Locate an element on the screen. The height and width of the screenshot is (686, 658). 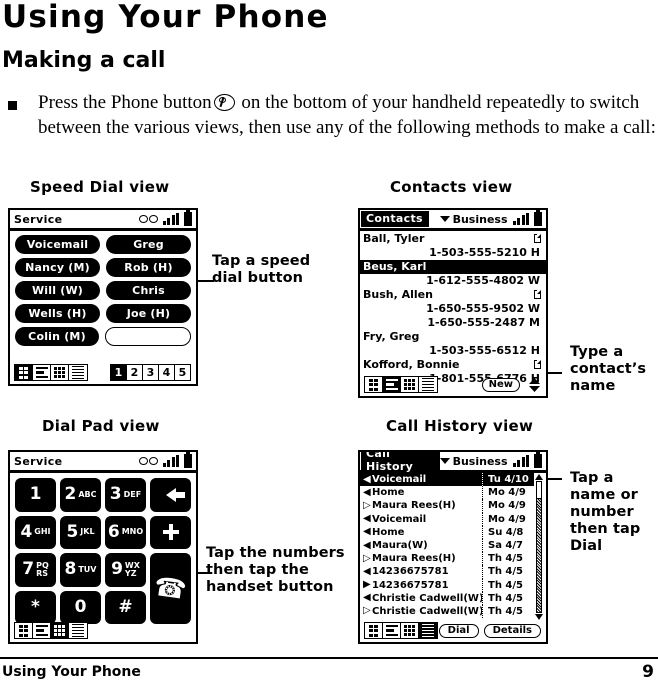
call-history-row: ◀ Home Mo 4/9 is located at coordinates (447, 493).